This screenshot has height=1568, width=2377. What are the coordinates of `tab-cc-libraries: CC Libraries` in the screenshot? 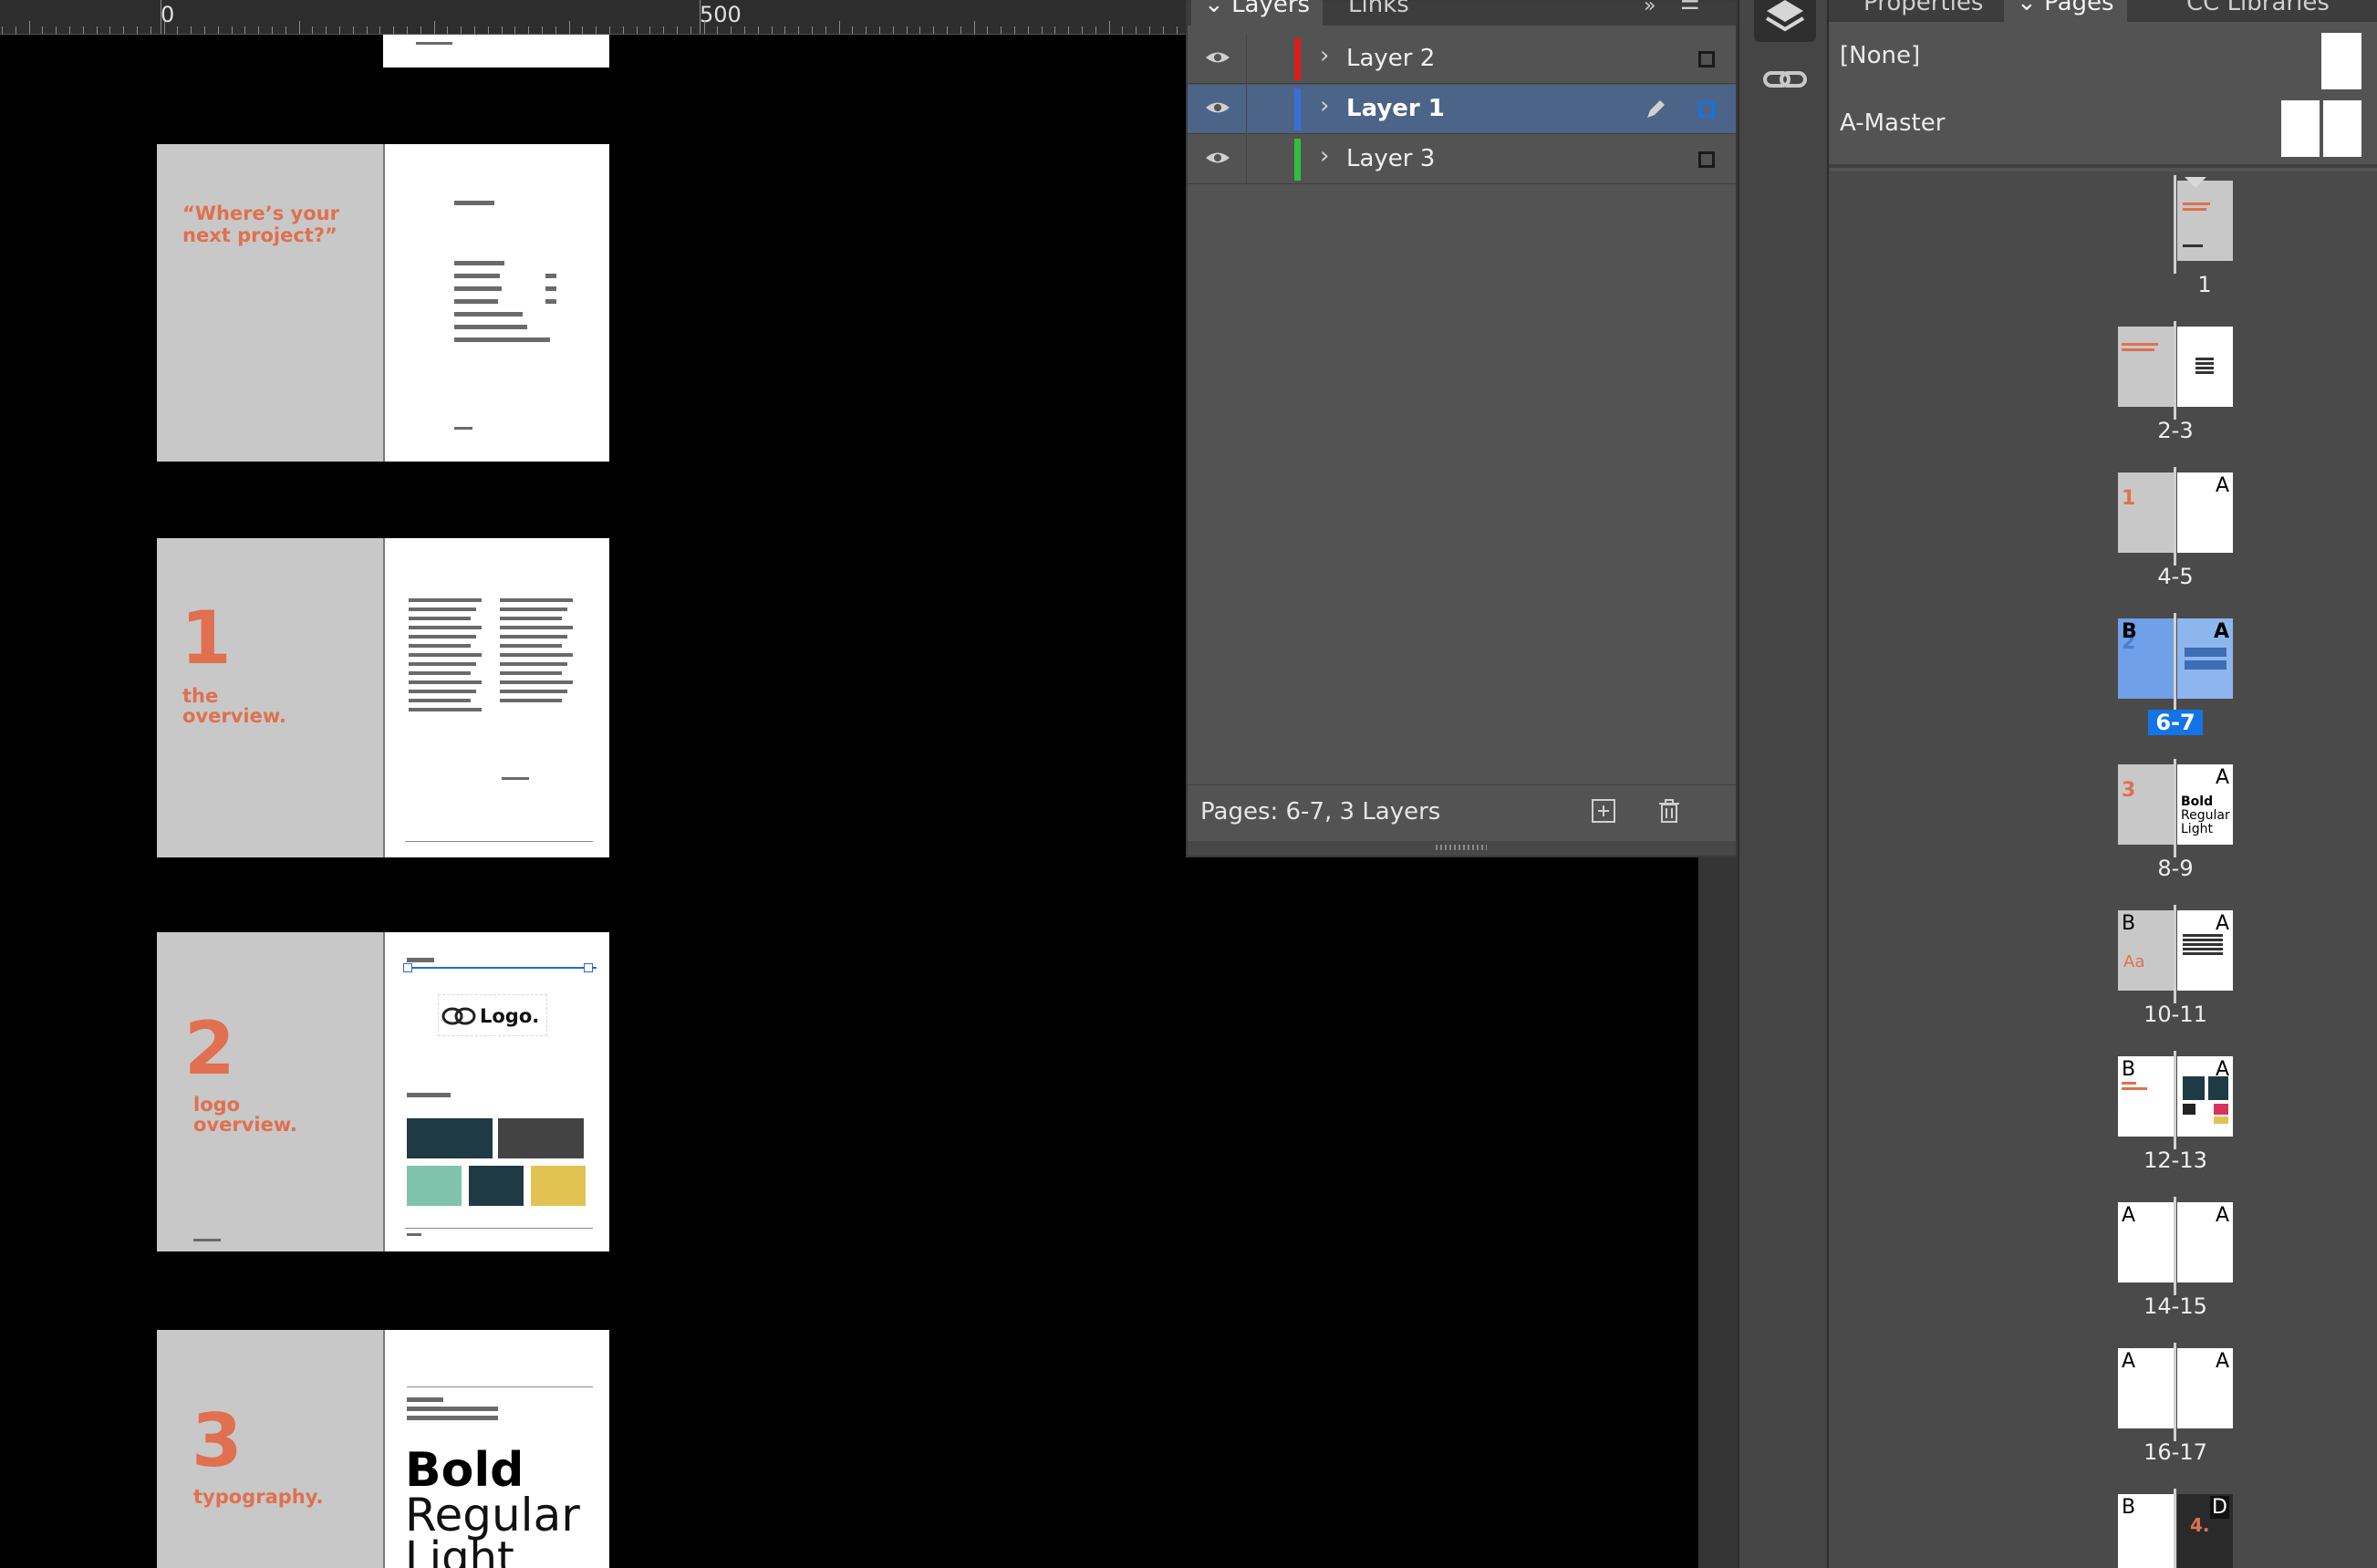 It's located at (2258, 11).